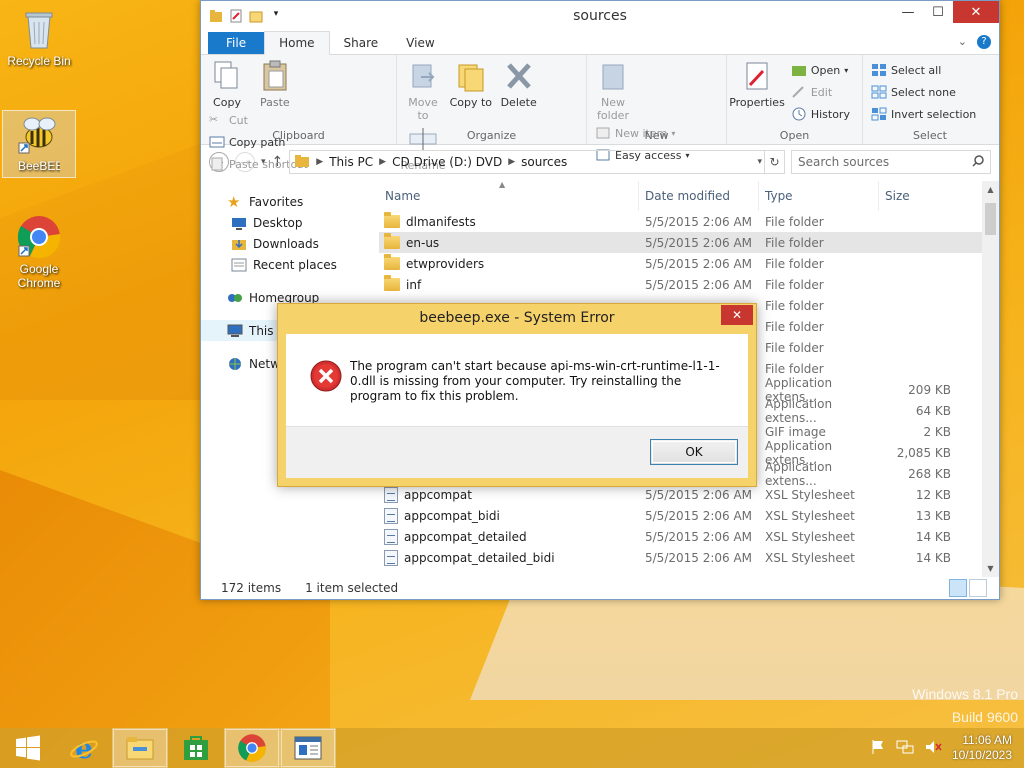 The width and height of the screenshot is (1024, 768). Describe the element at coordinates (275, 76) in the screenshot. I see `paste-icon` at that location.